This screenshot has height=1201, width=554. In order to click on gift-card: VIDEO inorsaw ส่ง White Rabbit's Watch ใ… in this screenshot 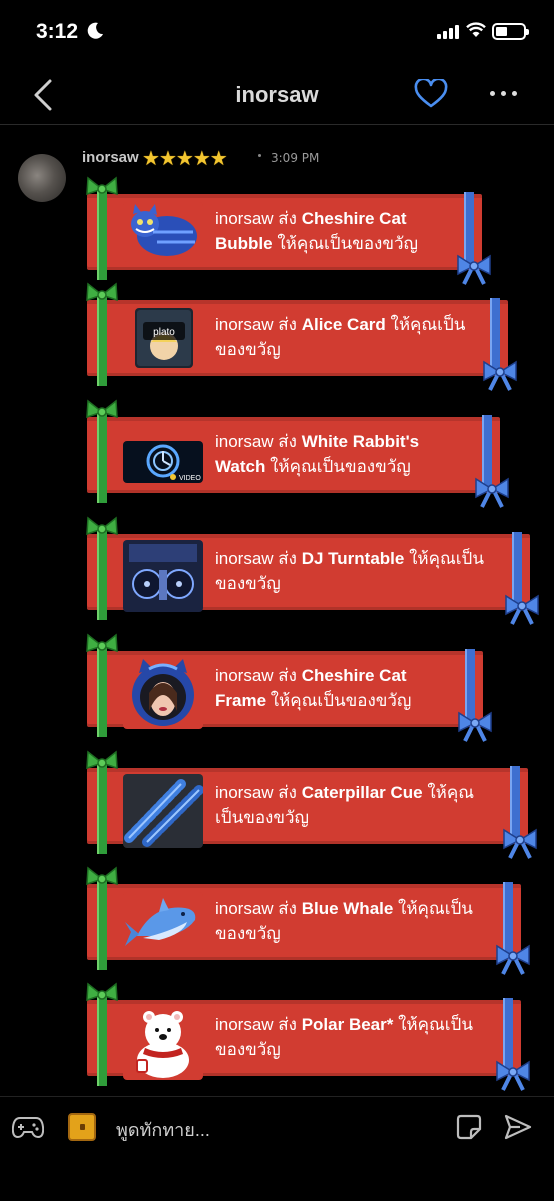, I will do `click(297, 453)`.